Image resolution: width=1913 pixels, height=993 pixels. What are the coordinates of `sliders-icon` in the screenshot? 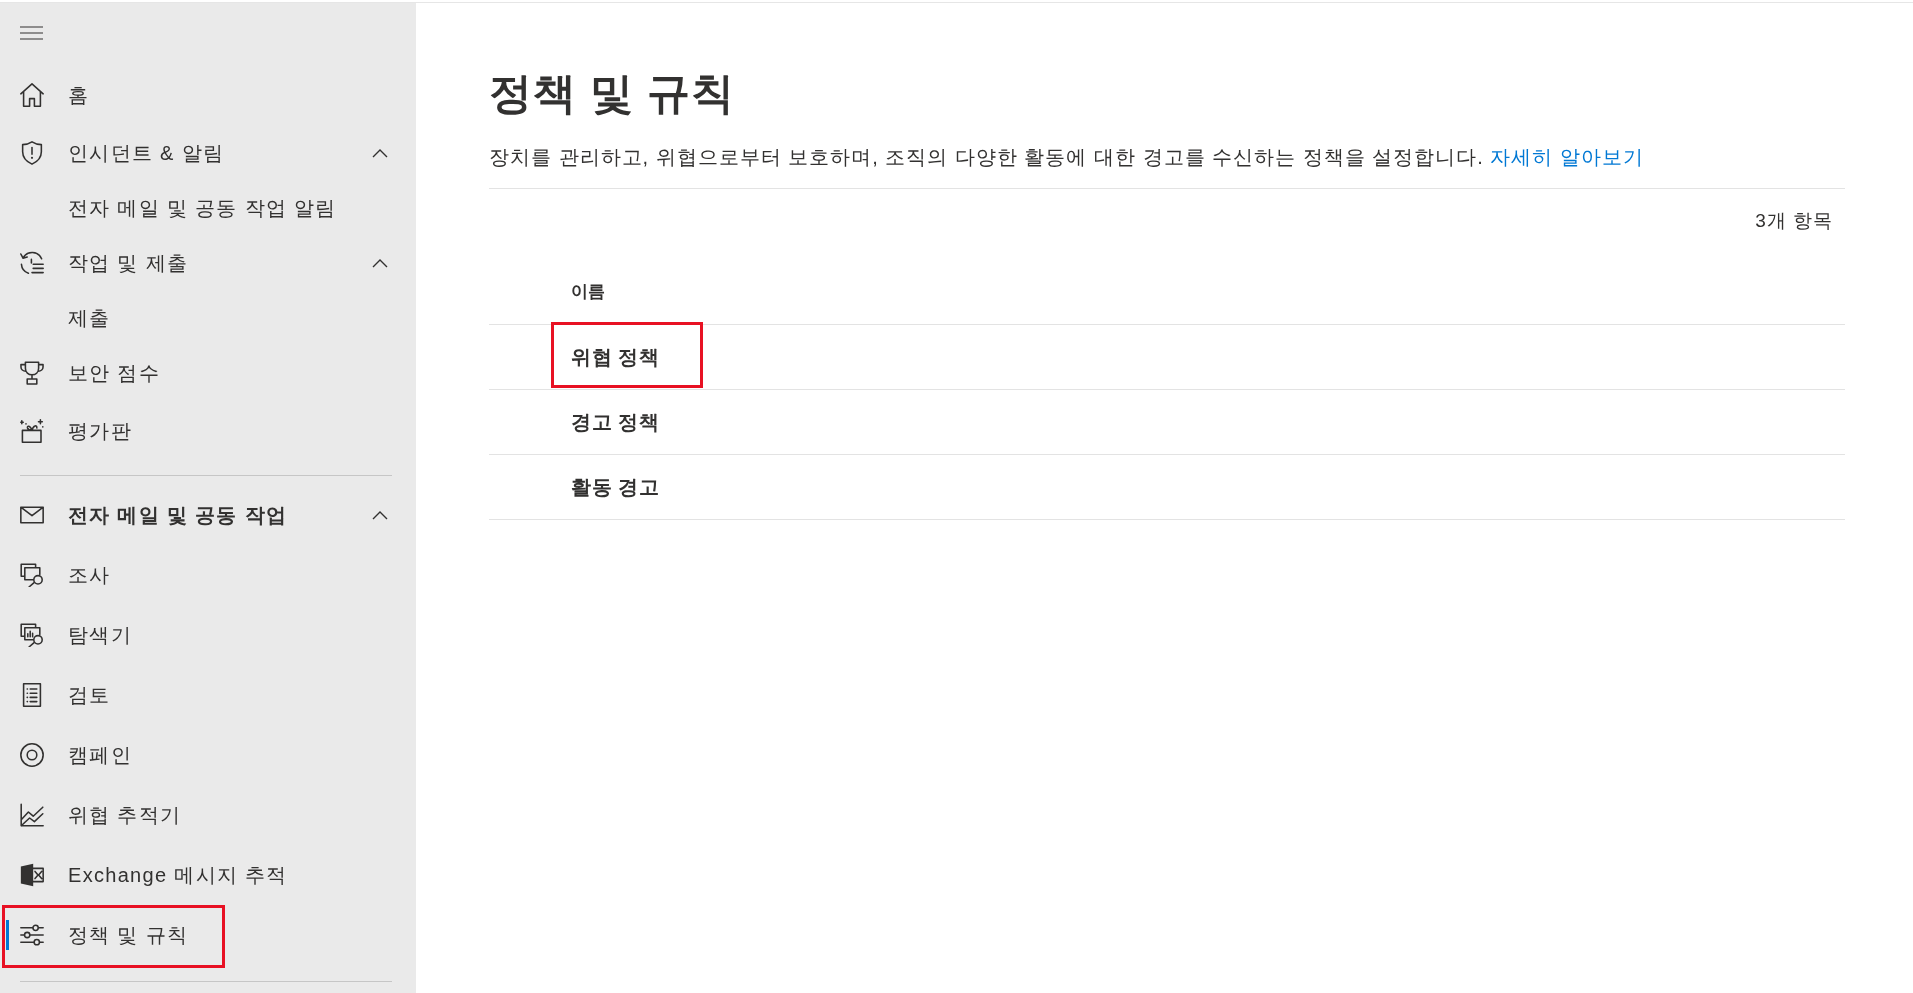 It's located at (32, 935).